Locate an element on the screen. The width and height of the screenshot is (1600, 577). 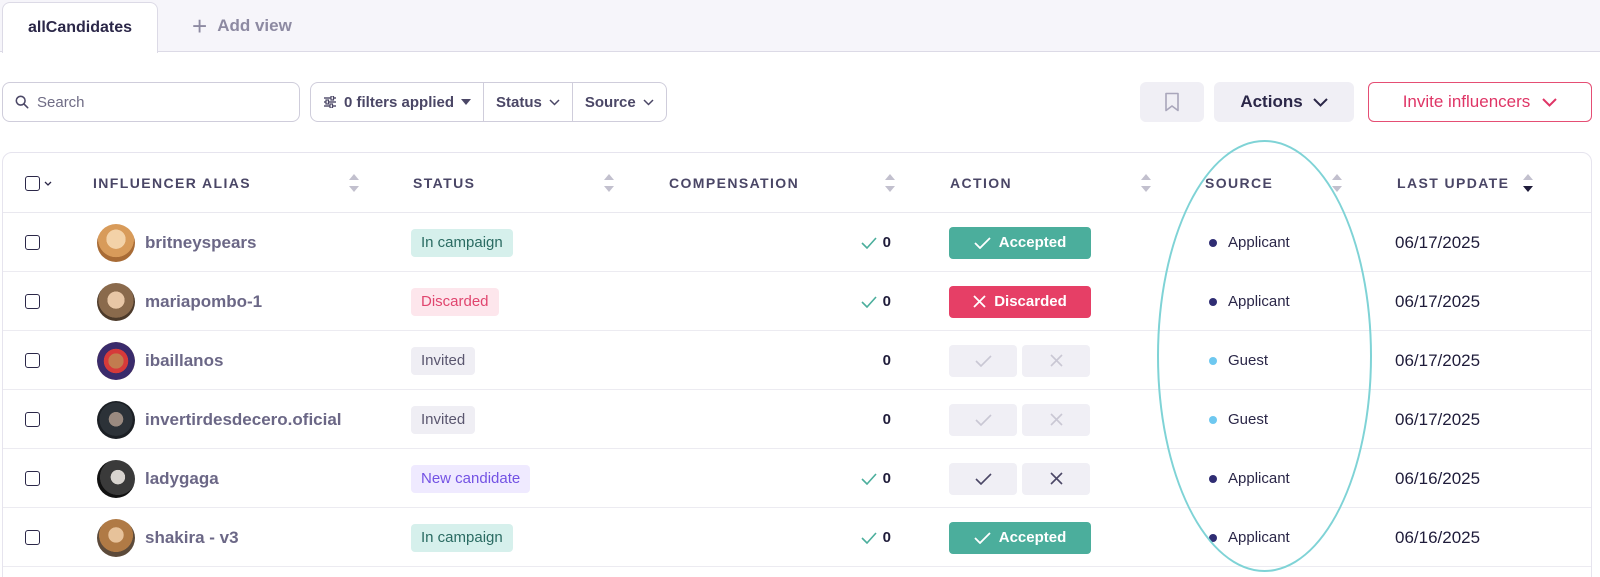
tab-all-candidates: allCandidates is located at coordinates (80, 27).